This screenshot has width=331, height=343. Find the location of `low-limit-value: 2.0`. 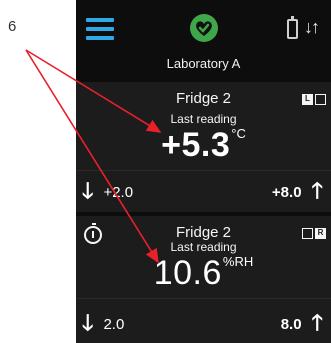

low-limit-value: 2.0 is located at coordinates (114, 324).